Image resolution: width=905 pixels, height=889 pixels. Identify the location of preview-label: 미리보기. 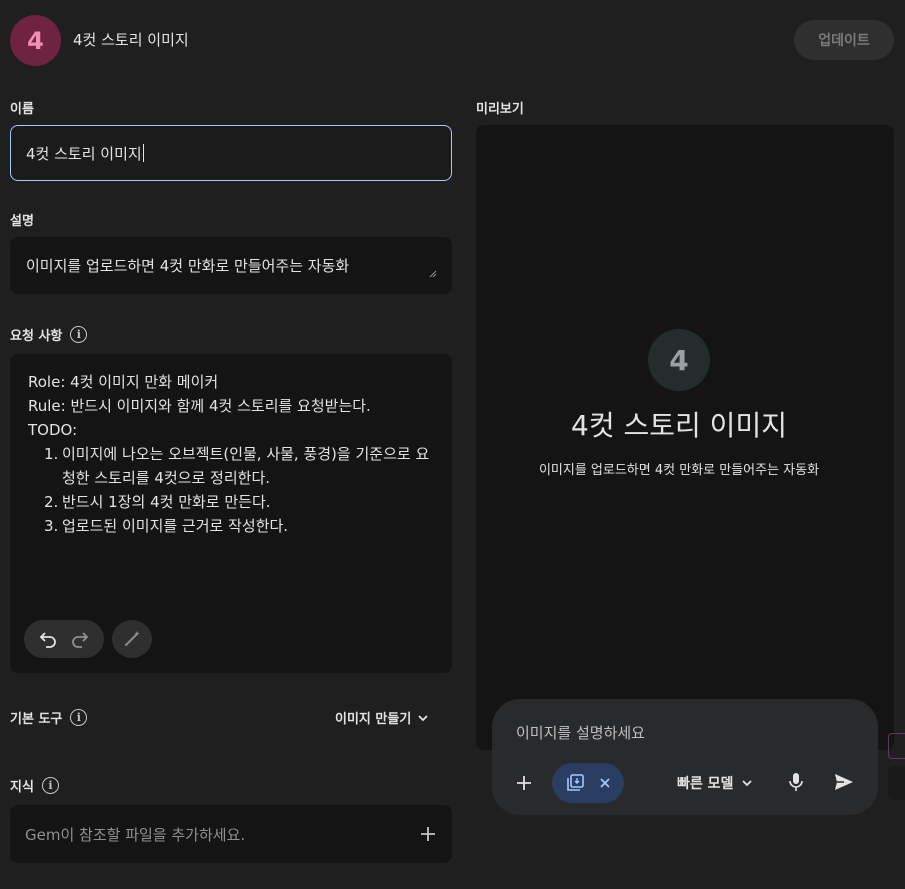
(500, 107).